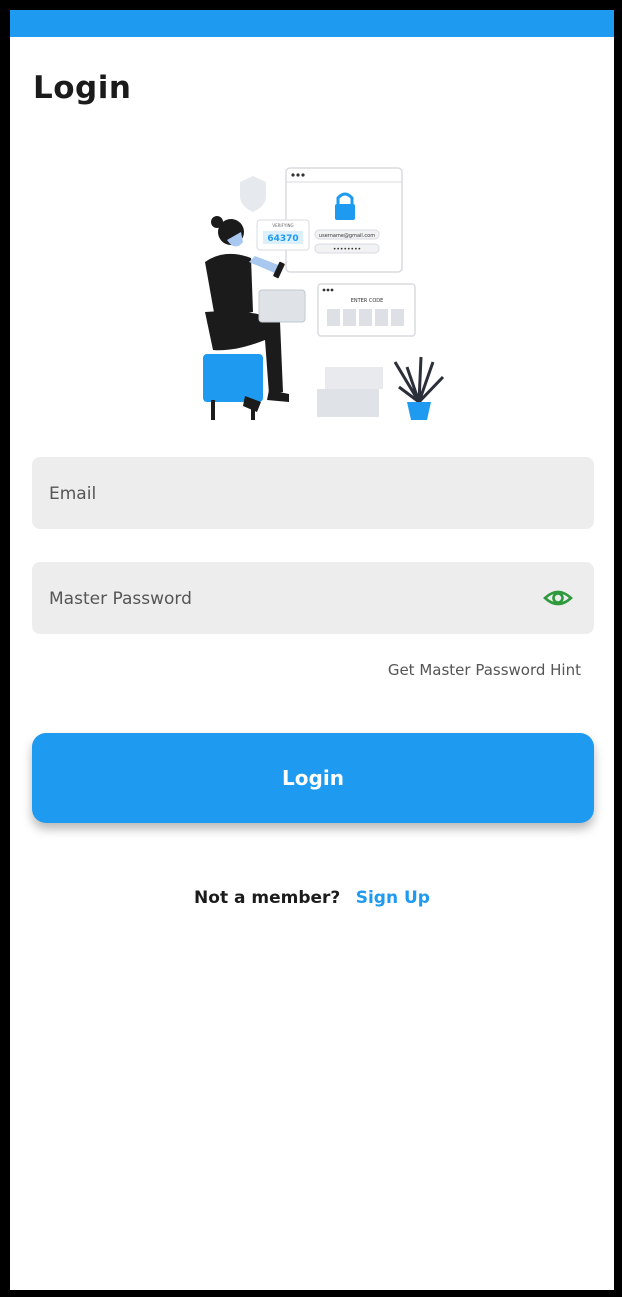  What do you see at coordinates (347, 249) in the screenshot?
I see `illus-password-mask: ••••••••` at bounding box center [347, 249].